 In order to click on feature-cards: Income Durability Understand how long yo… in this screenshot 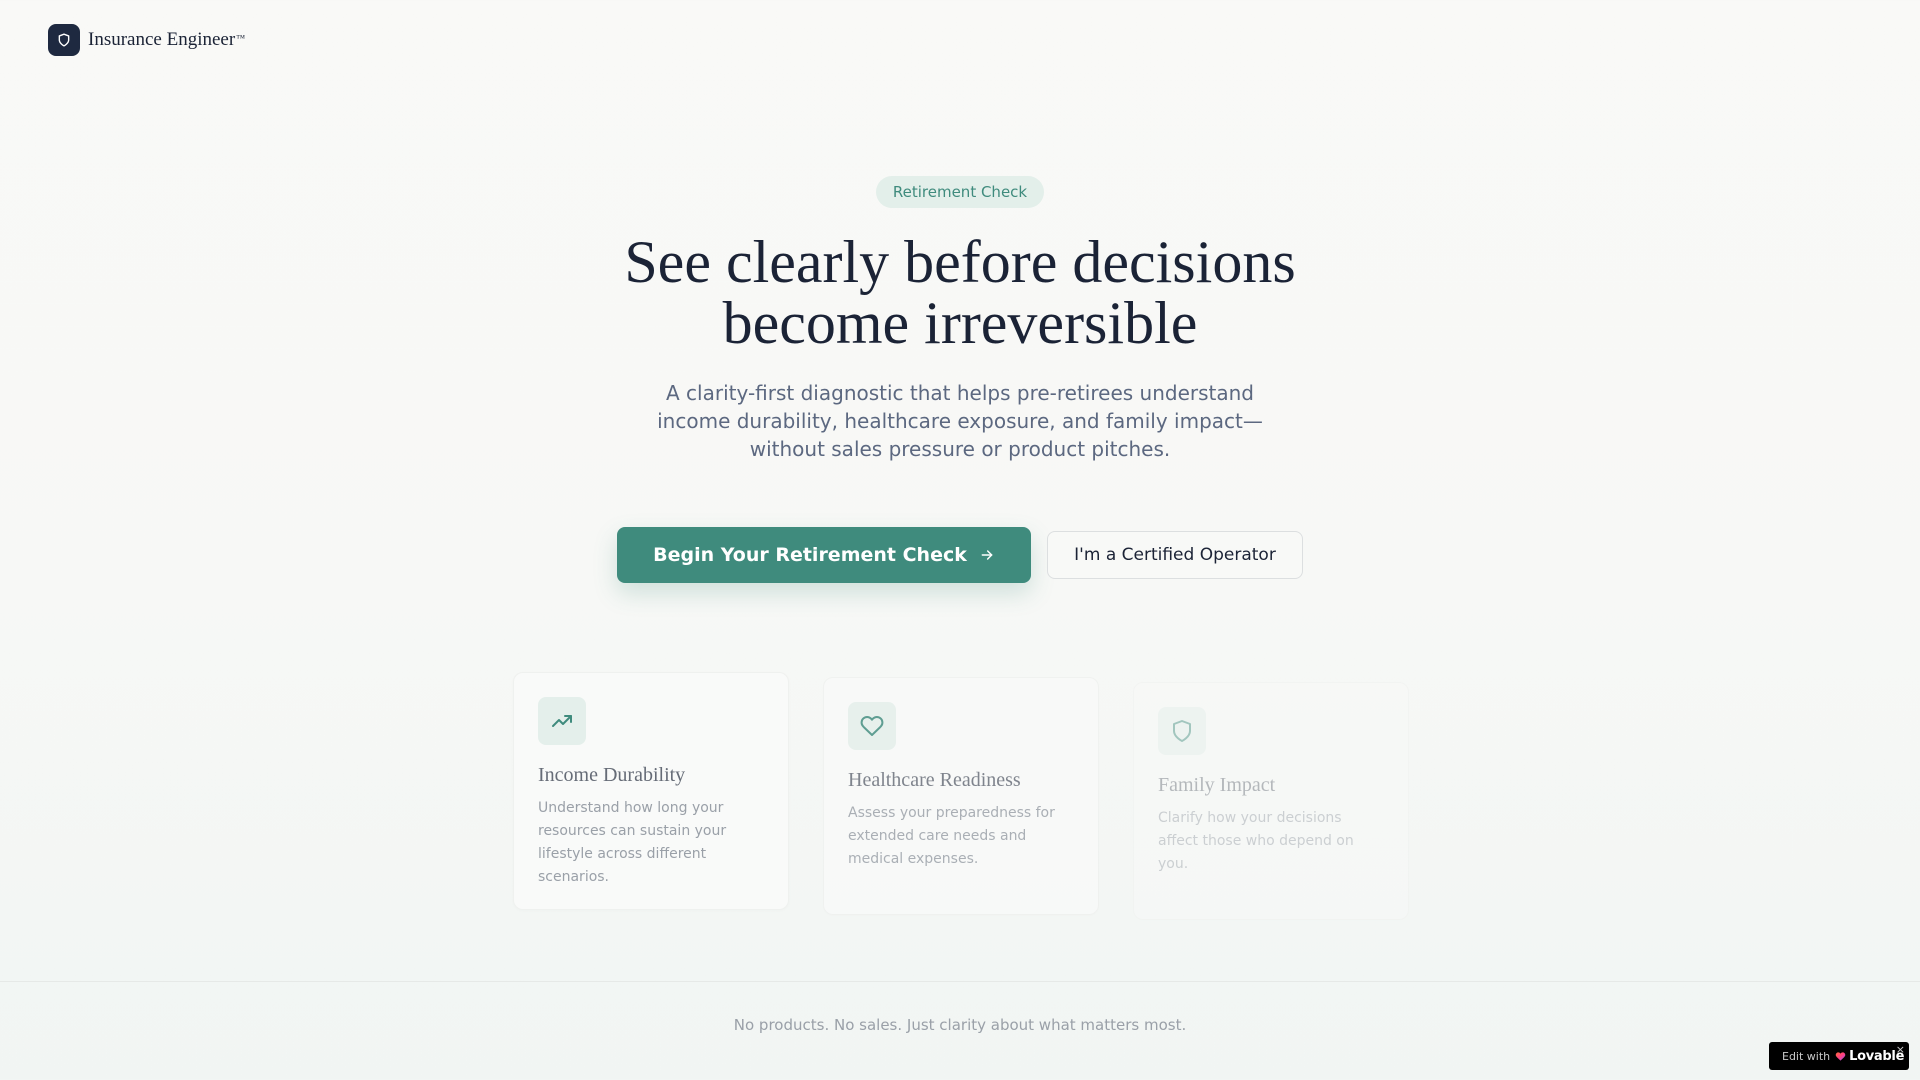, I will do `click(961, 796)`.